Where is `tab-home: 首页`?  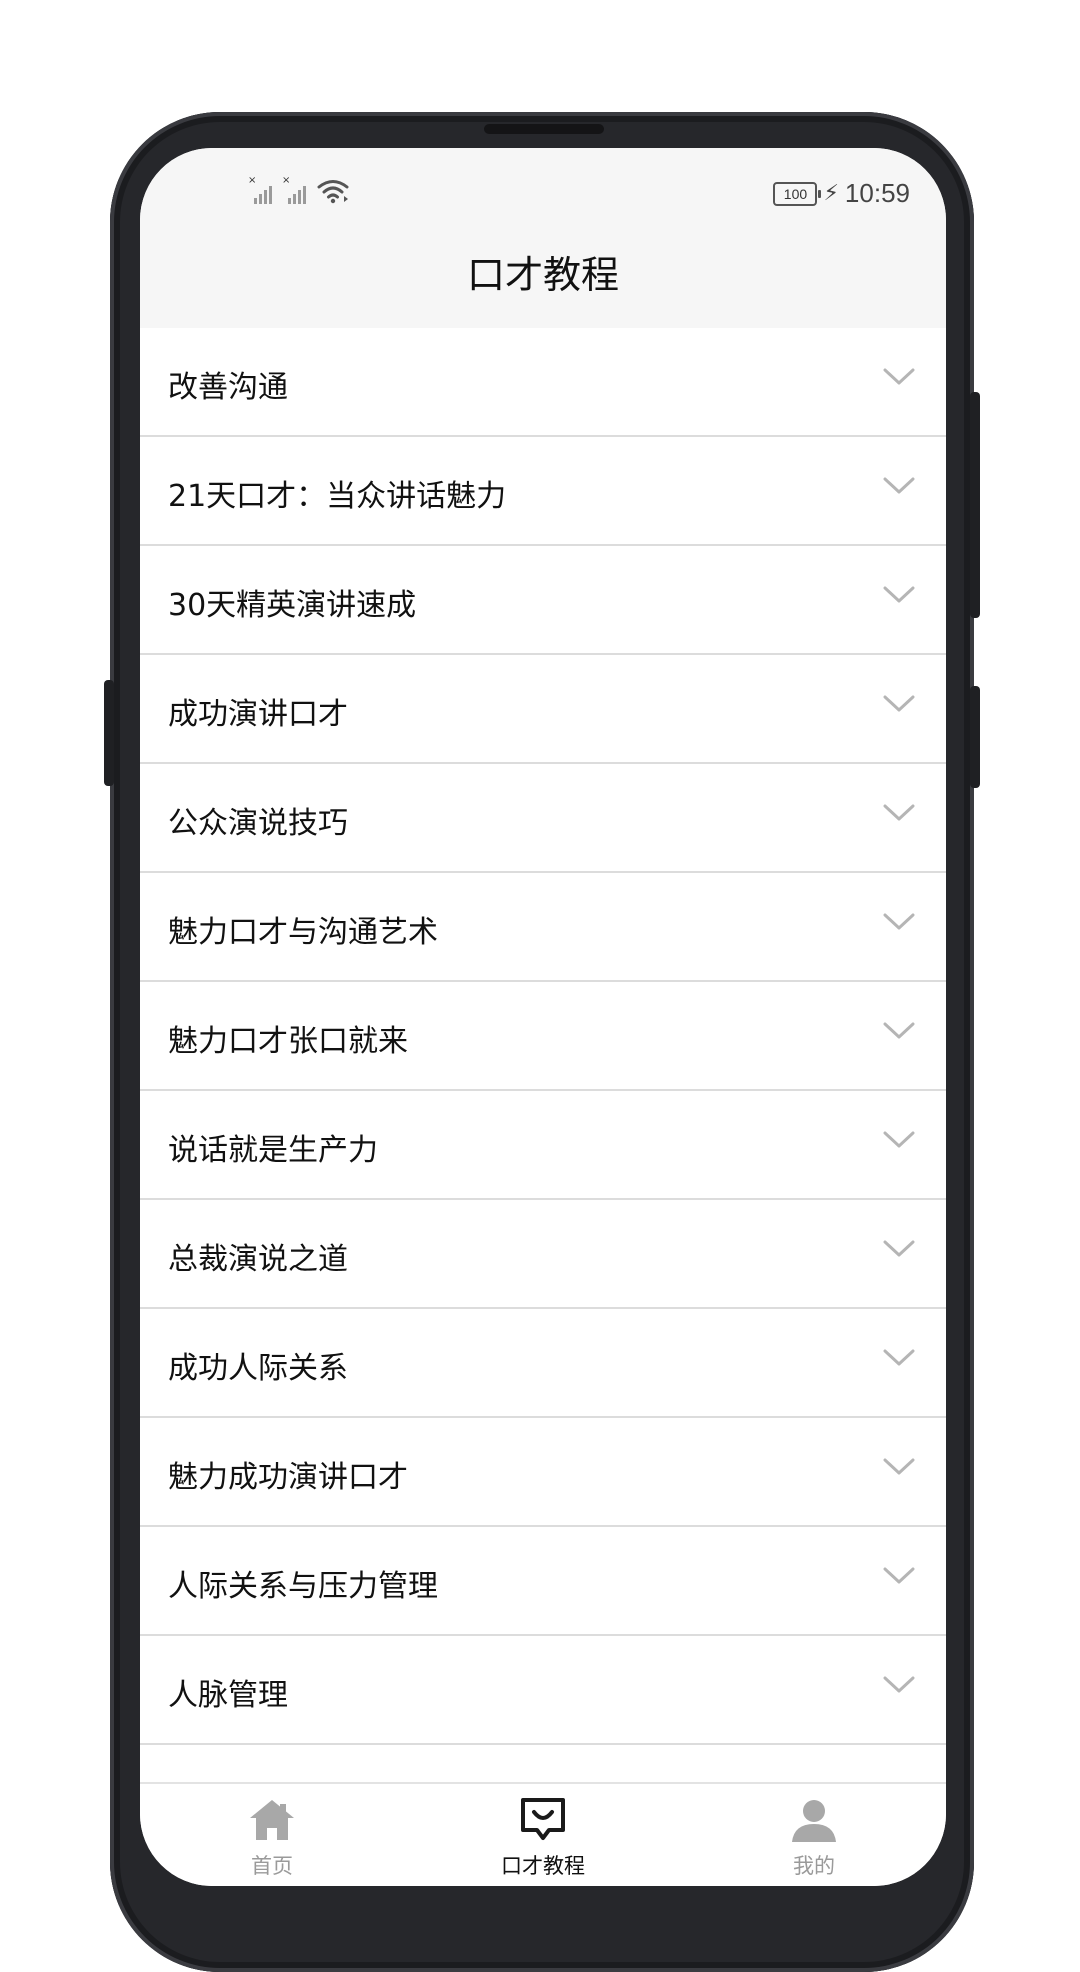
tab-home: 首页 is located at coordinates (272, 1841).